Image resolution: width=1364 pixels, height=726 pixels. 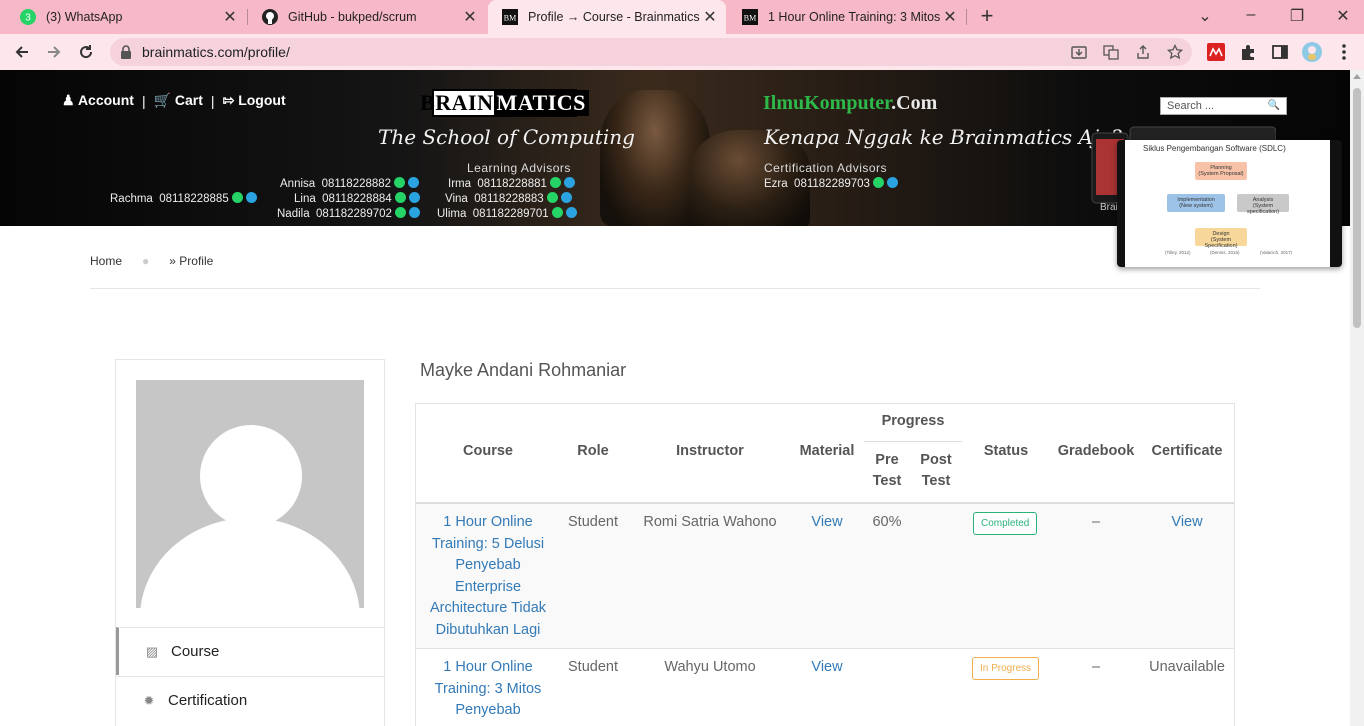 I want to click on book-icon: ▨, so click(x=152, y=651).